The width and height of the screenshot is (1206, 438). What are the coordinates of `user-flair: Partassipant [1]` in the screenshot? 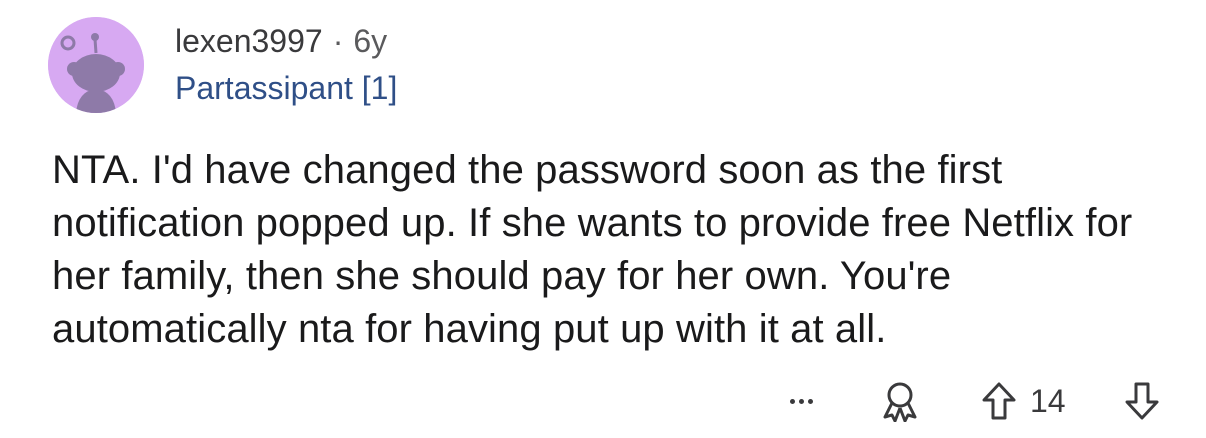 It's located at (286, 88).